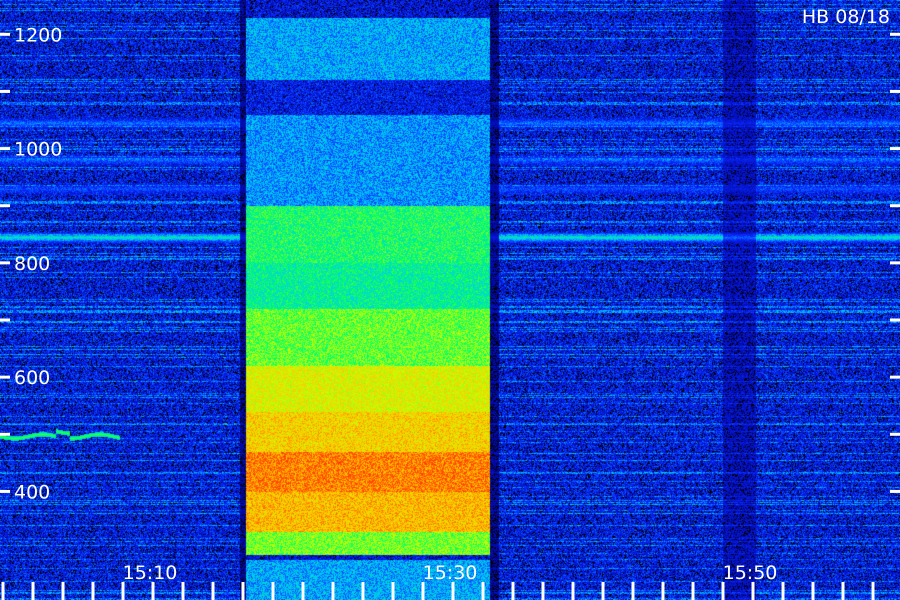 The image size is (900, 600). I want to click on y-tick-label: 400, so click(32, 492).